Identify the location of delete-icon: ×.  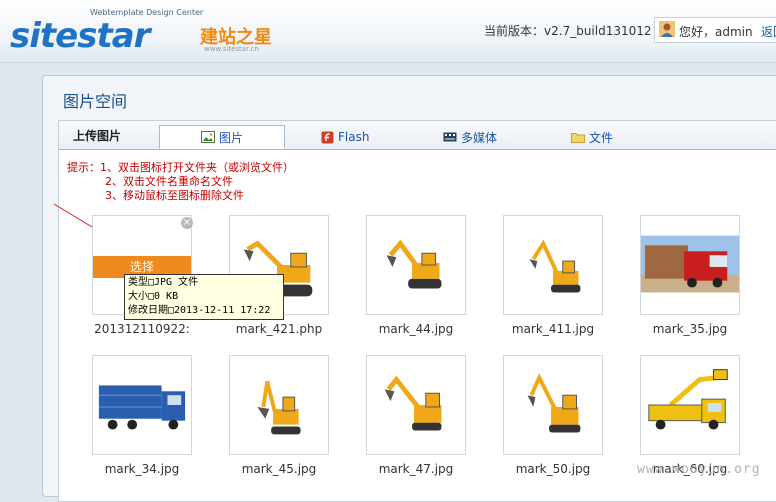
(187, 223).